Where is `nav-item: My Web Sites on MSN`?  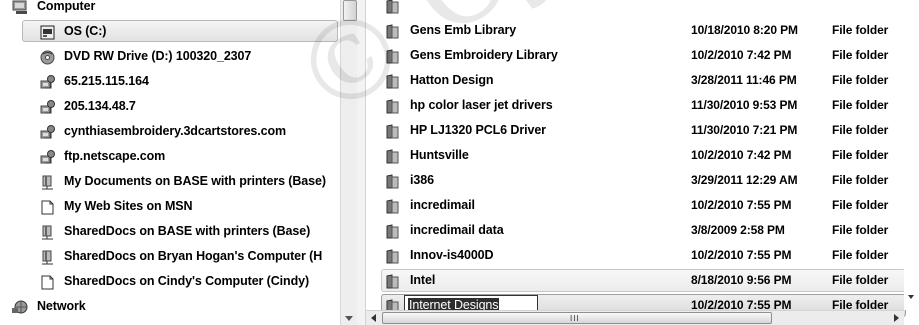 nav-item: My Web Sites on MSN is located at coordinates (170, 206).